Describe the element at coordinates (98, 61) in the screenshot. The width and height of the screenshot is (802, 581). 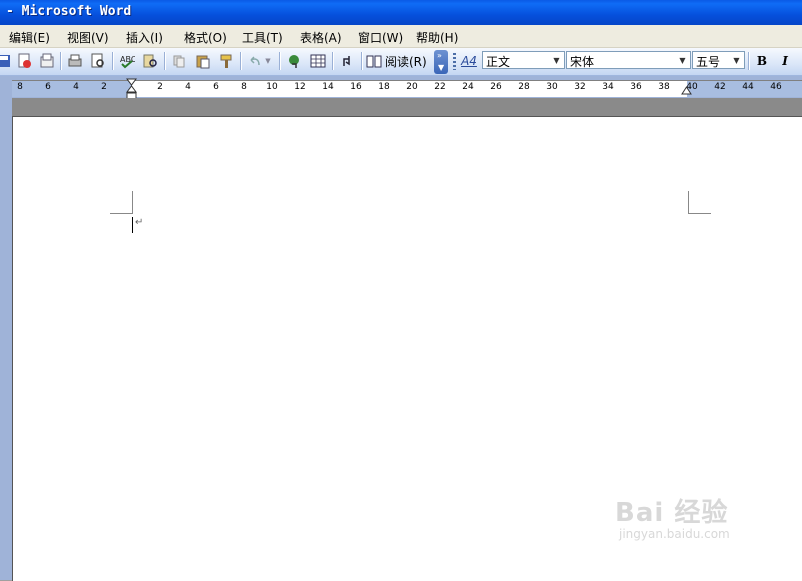
I see `print-preview-icon` at that location.